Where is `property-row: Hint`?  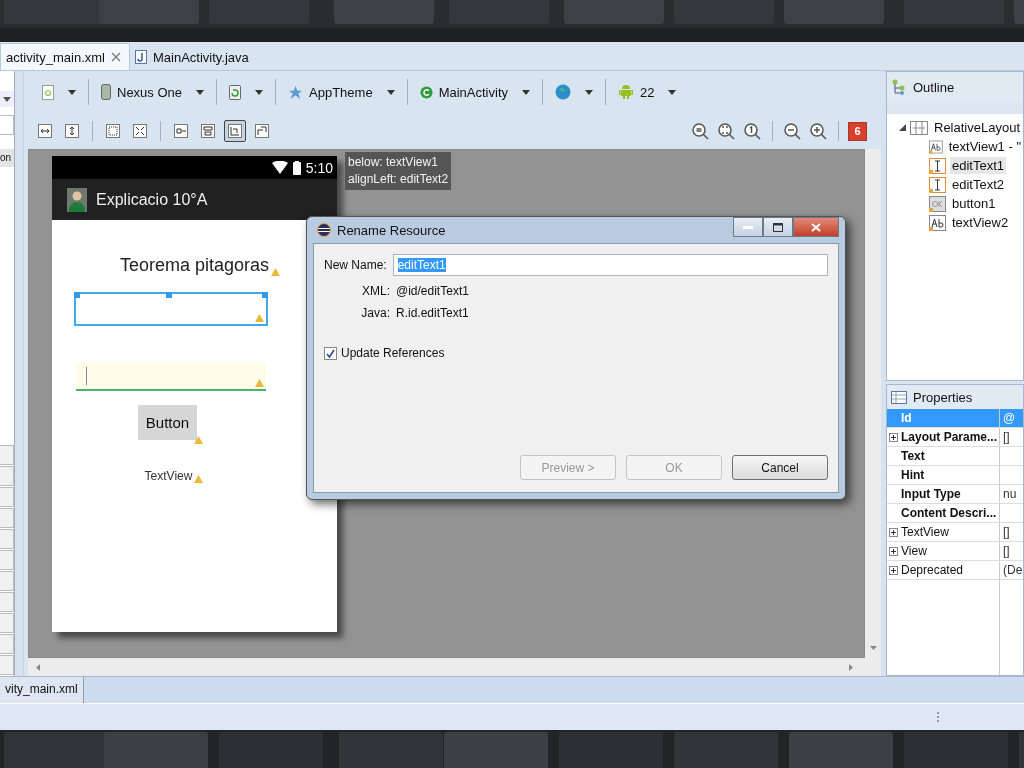
property-row: Hint is located at coordinates (955, 475).